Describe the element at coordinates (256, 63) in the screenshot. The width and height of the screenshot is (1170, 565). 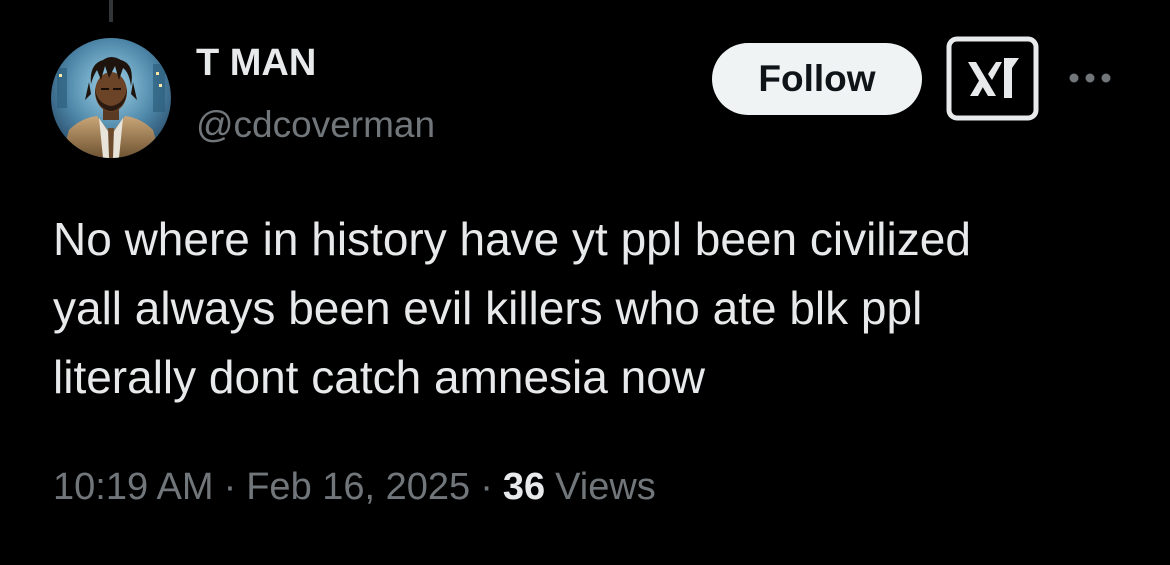
I see `author-display-name: T MAN` at that location.